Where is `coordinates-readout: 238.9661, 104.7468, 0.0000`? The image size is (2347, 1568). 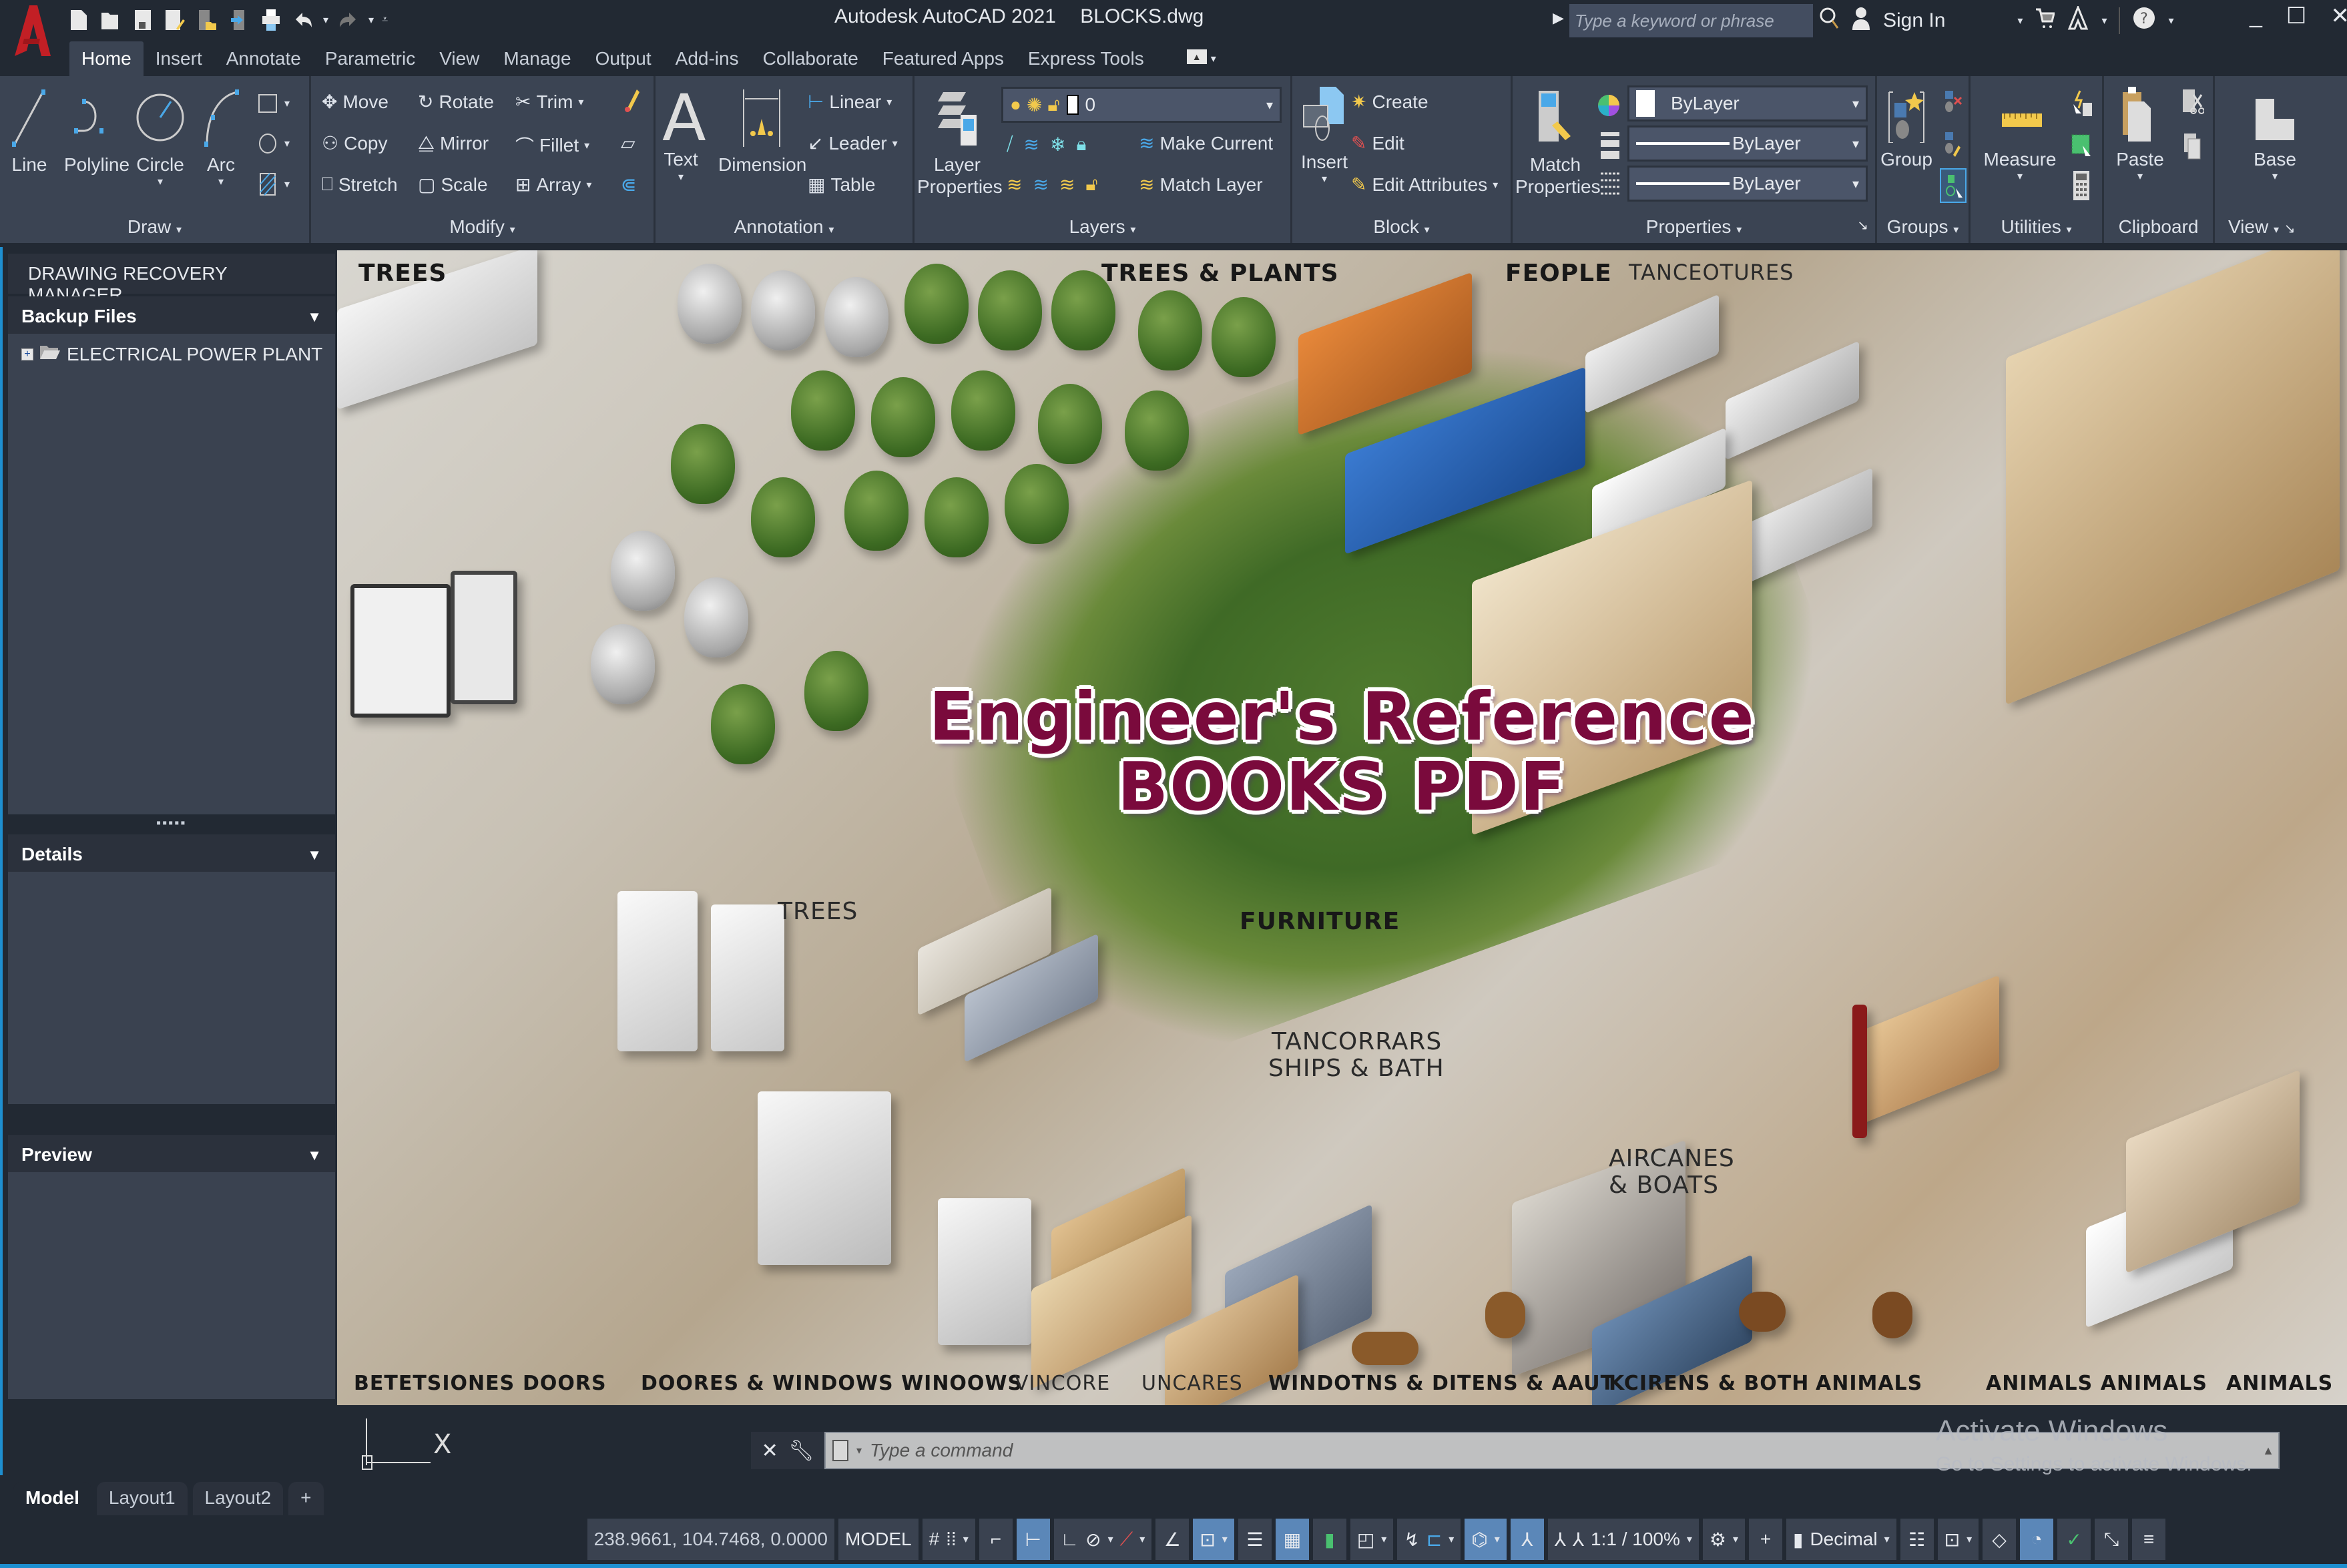 coordinates-readout: 238.9661, 104.7468, 0.0000 is located at coordinates (710, 1540).